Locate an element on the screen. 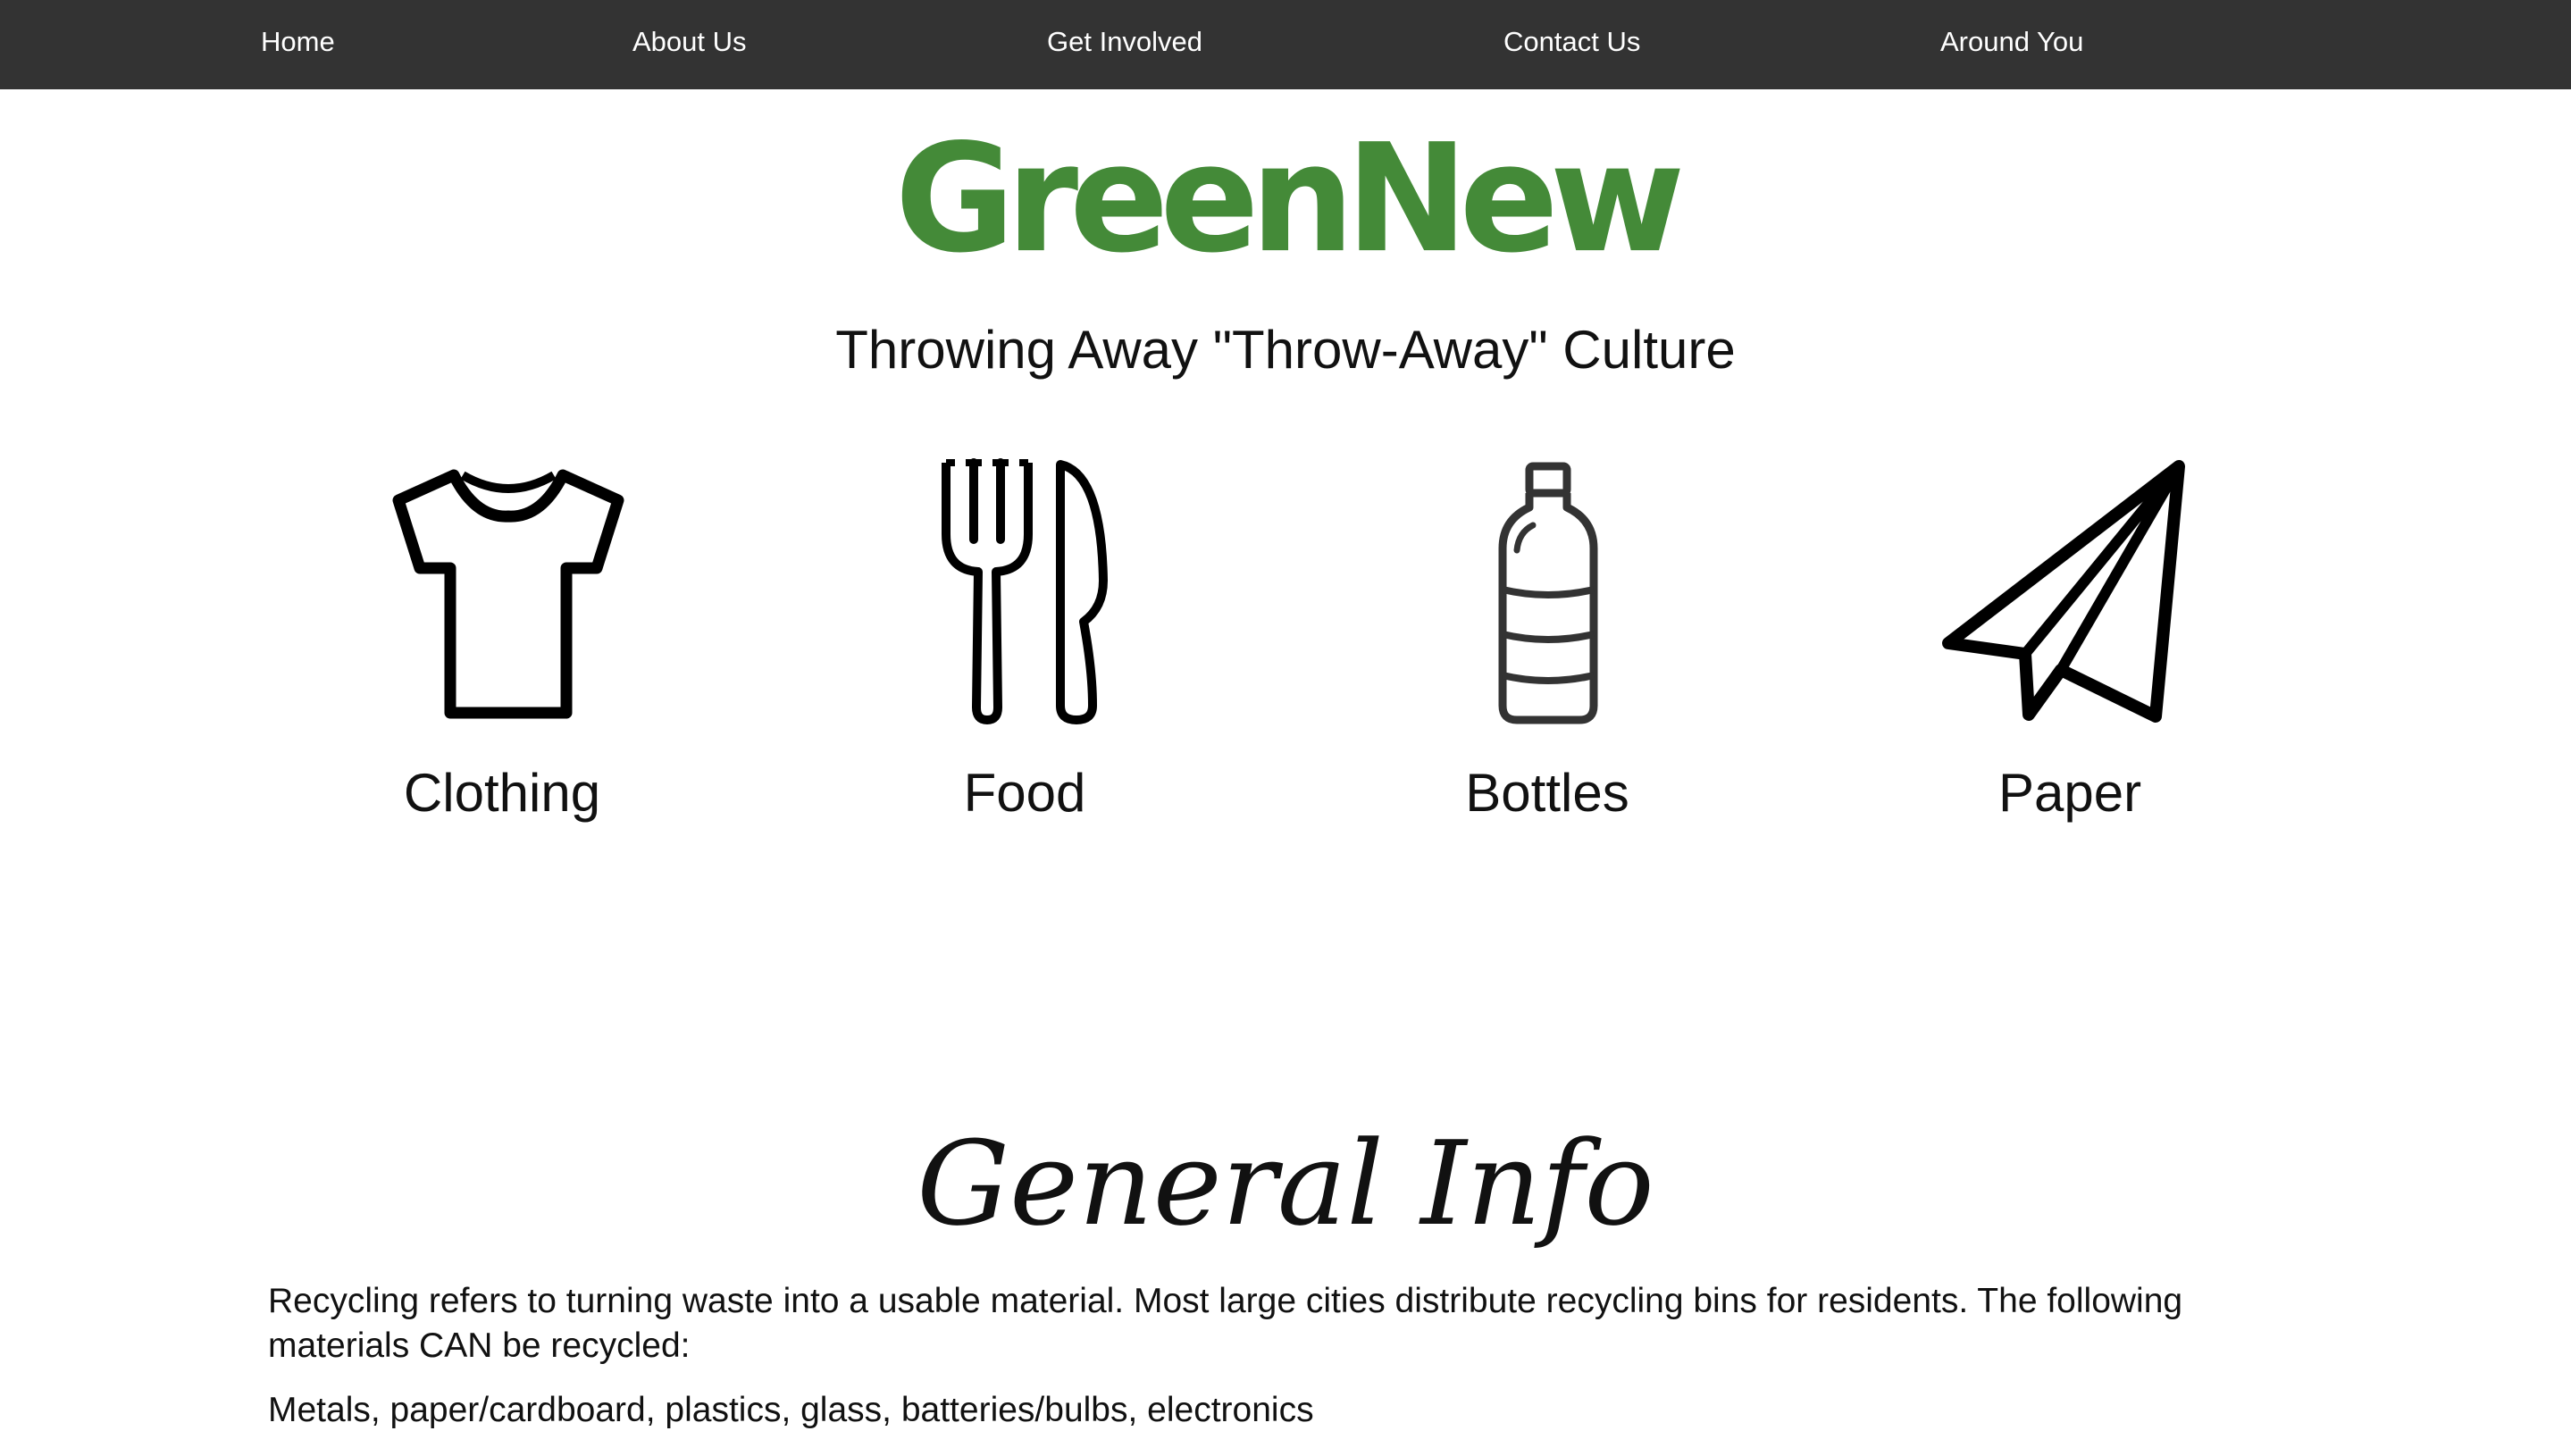 The width and height of the screenshot is (2571, 1456). tshirt-icon is located at coordinates (502, 589).